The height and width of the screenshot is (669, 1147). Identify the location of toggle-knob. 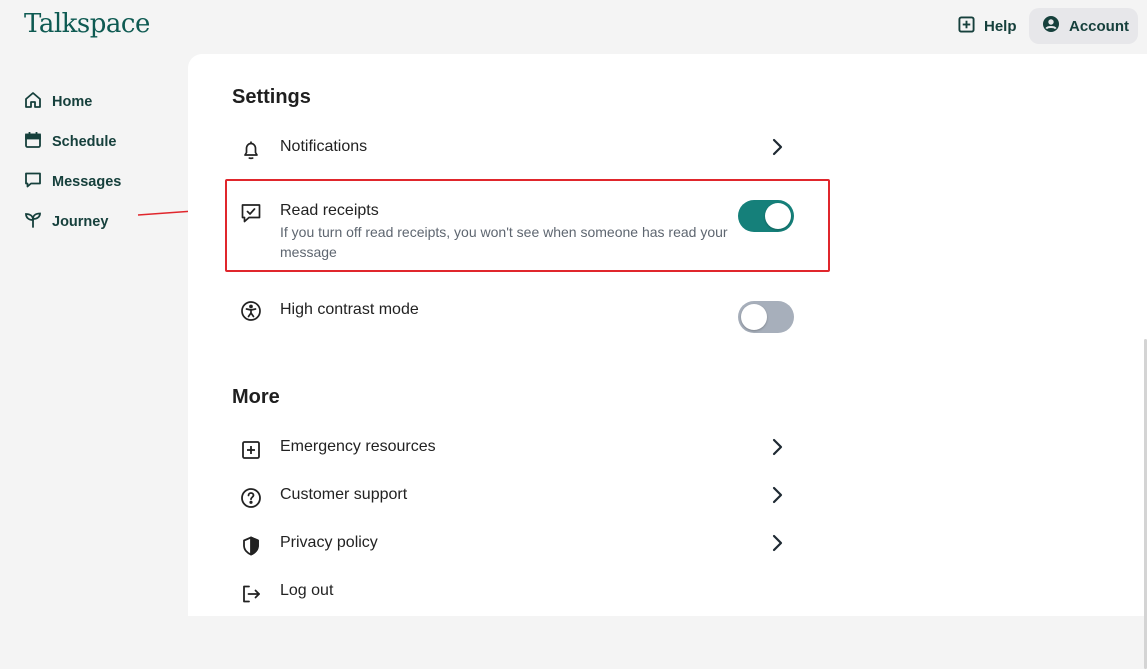
(754, 317).